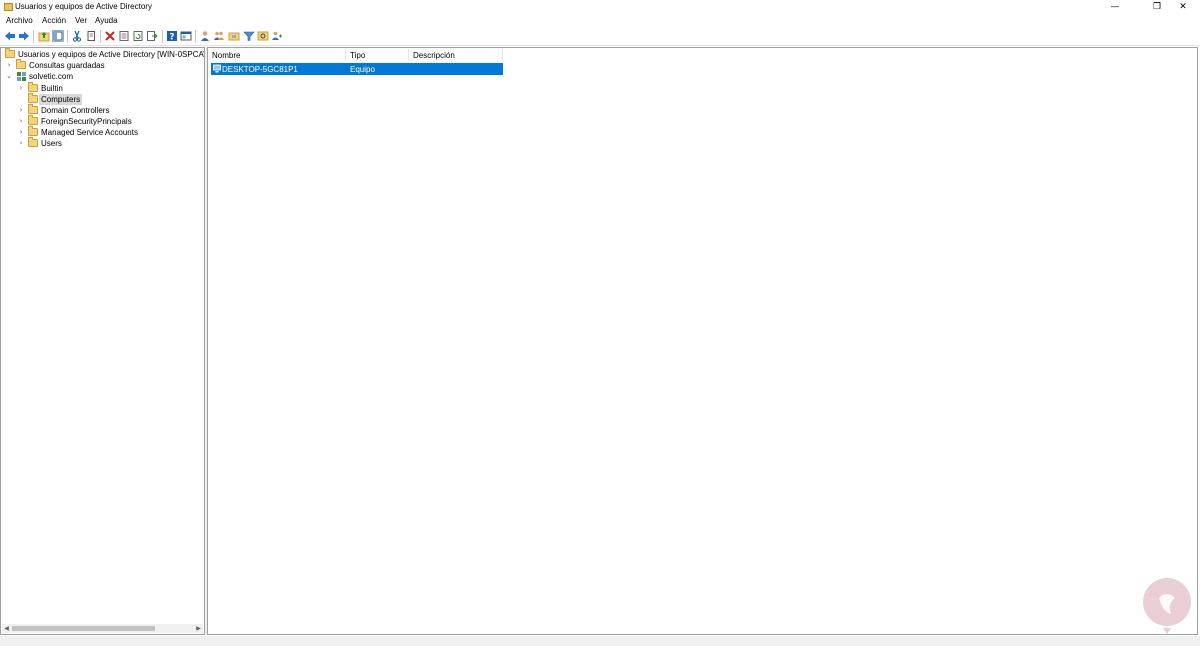  I want to click on ad-root-icon, so click(10, 53).